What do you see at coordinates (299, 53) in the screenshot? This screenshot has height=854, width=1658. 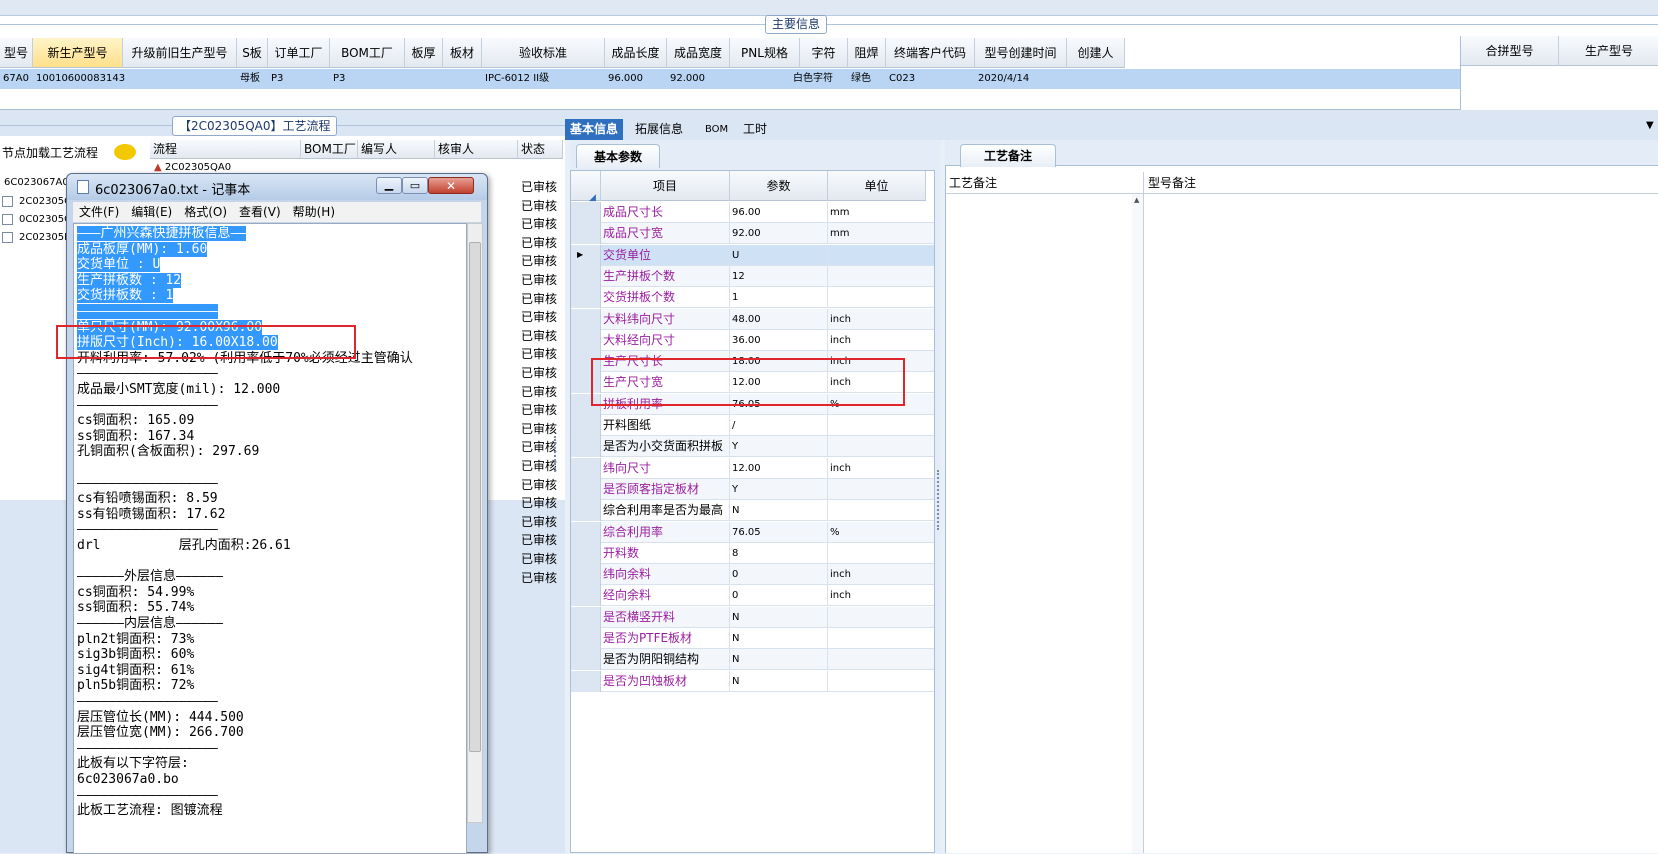 I see `main-header-4: 订单工厂` at bounding box center [299, 53].